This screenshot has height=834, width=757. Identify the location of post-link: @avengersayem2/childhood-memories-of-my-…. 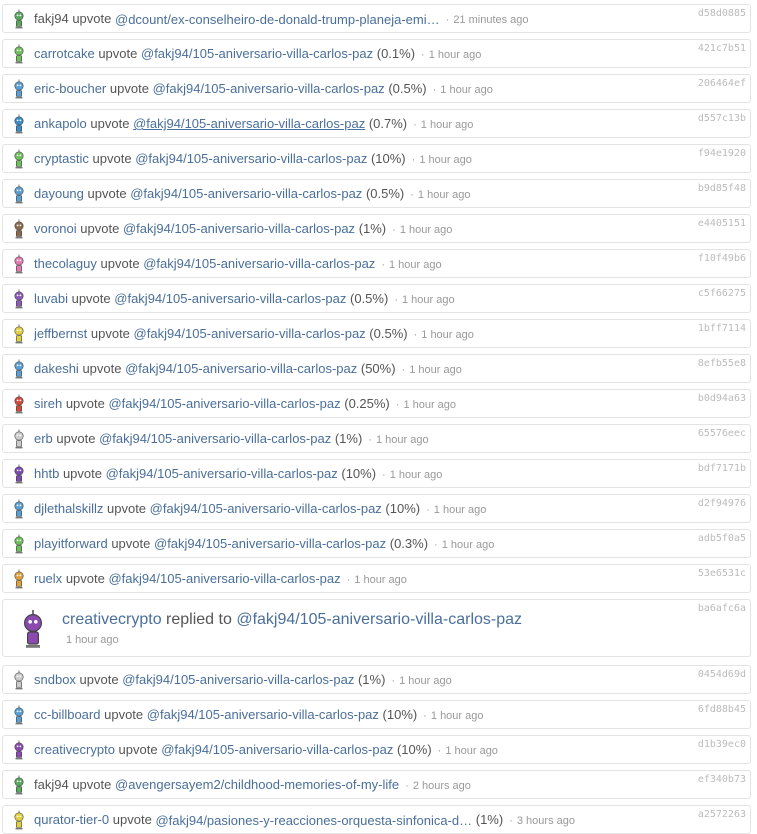
(257, 784).